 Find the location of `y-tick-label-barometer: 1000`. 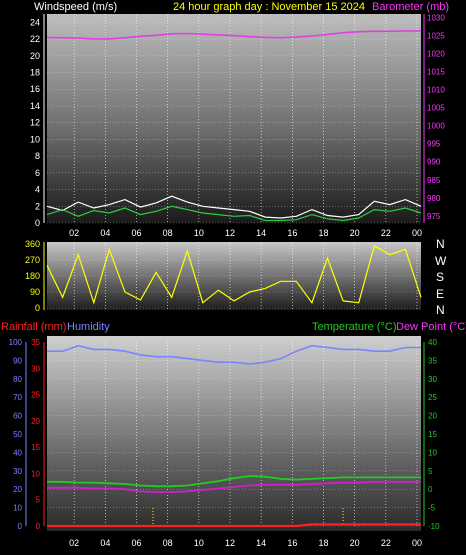

y-tick-label-barometer: 1000 is located at coordinates (436, 126).